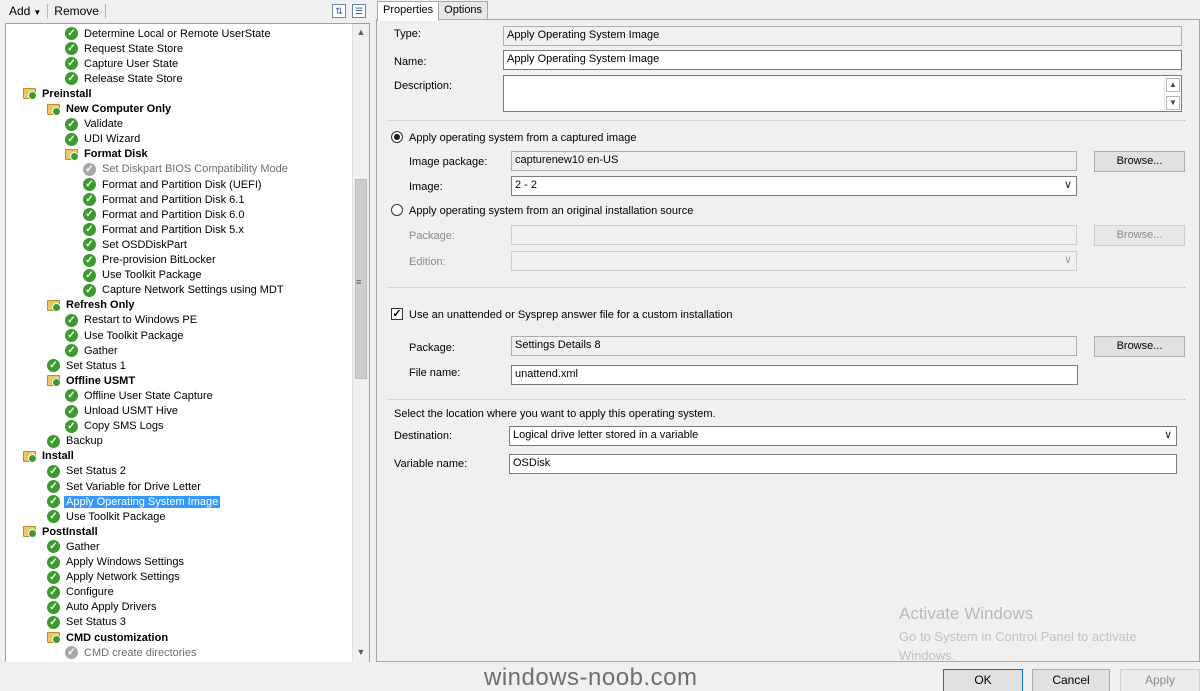 This screenshot has width=1200, height=691. I want to click on add-button: Add ▼, so click(25, 11).